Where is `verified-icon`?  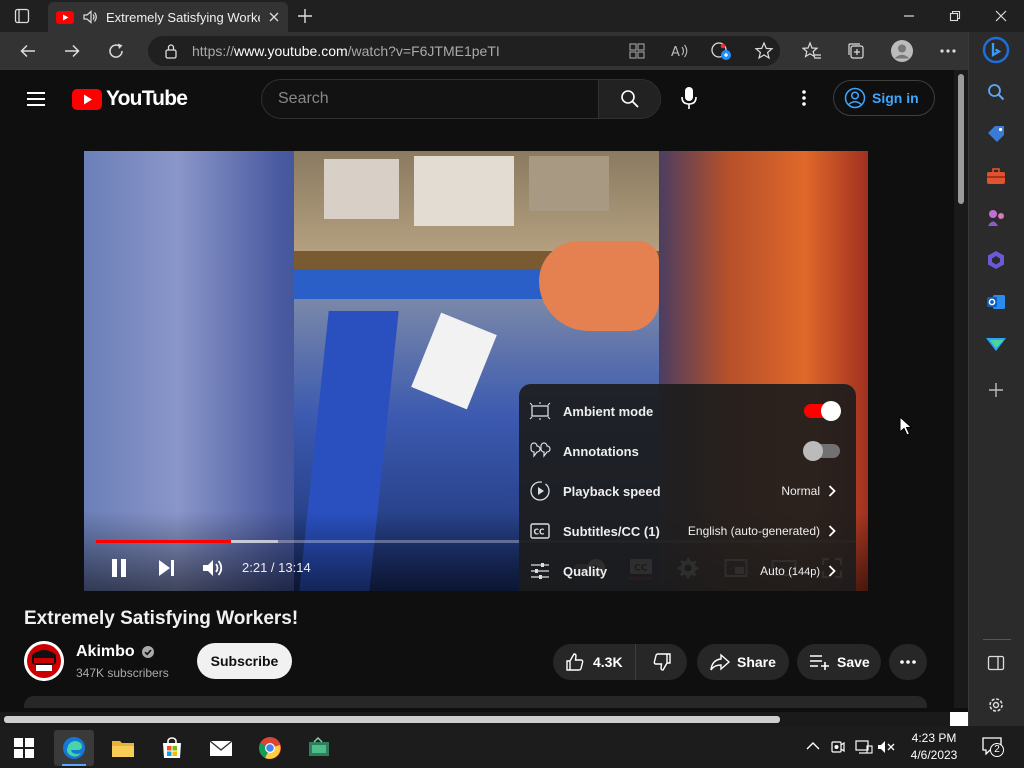
verified-icon is located at coordinates (148, 652).